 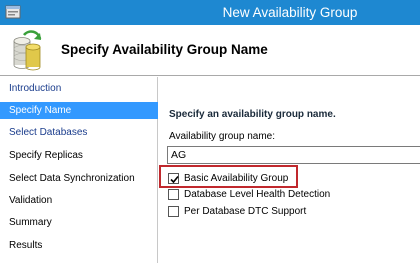 What do you see at coordinates (79, 110) in the screenshot?
I see `sidebar-item-specify-name: Specify Name` at bounding box center [79, 110].